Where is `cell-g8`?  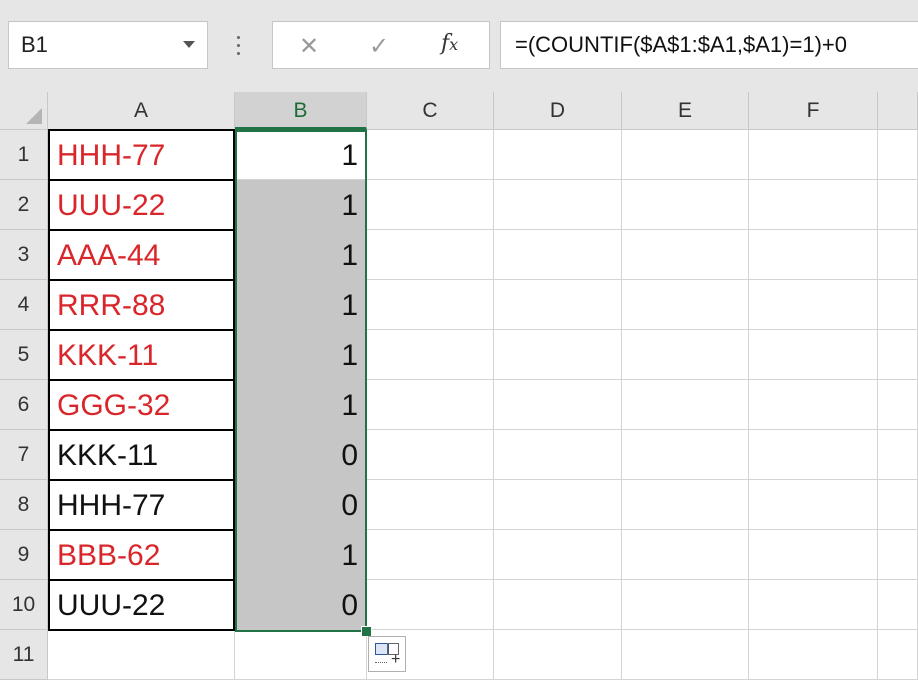
cell-g8 is located at coordinates (898, 505).